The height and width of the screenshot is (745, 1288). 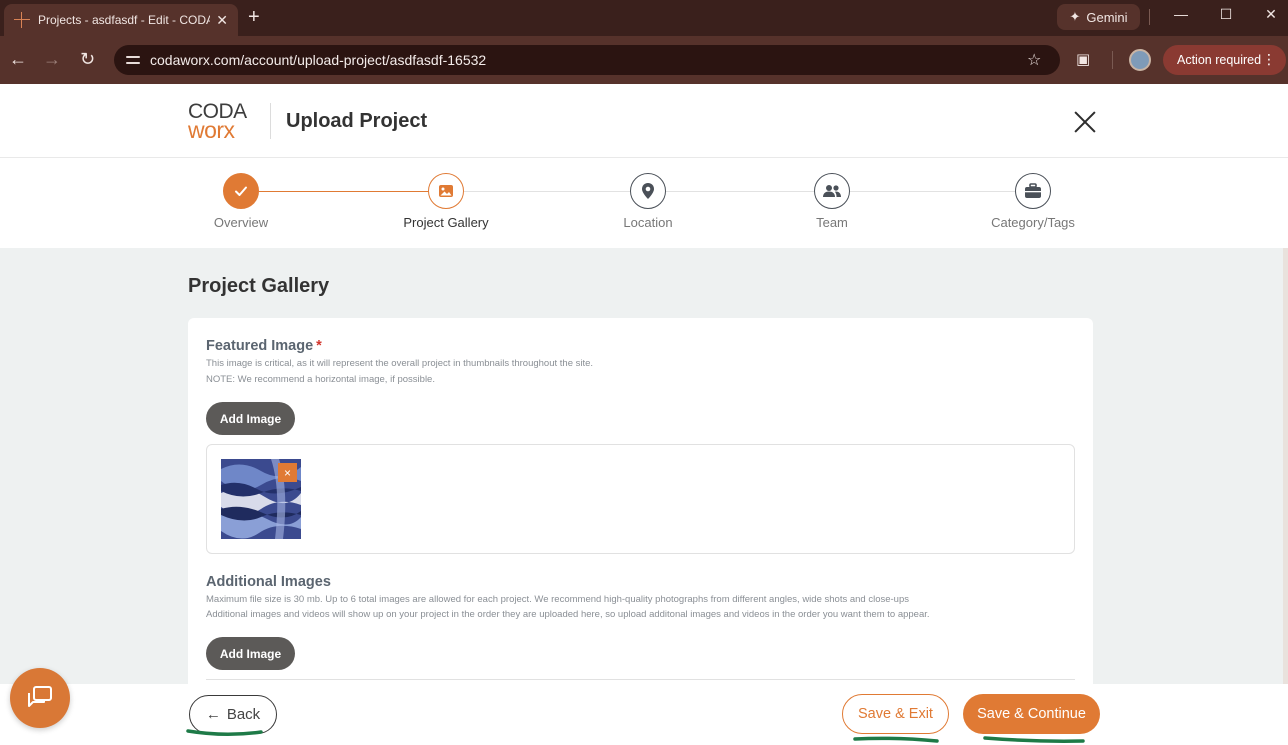 I want to click on chat-icon, so click(x=40, y=696).